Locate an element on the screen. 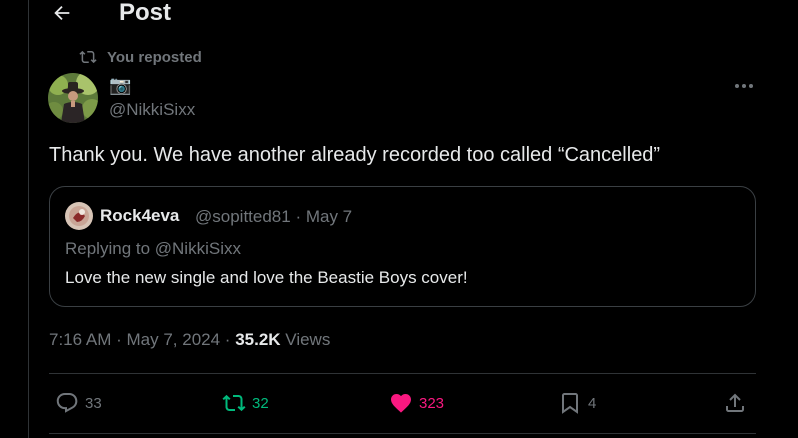 Image resolution: width=798 pixels, height=438 pixels. share-button is located at coordinates (735, 403).